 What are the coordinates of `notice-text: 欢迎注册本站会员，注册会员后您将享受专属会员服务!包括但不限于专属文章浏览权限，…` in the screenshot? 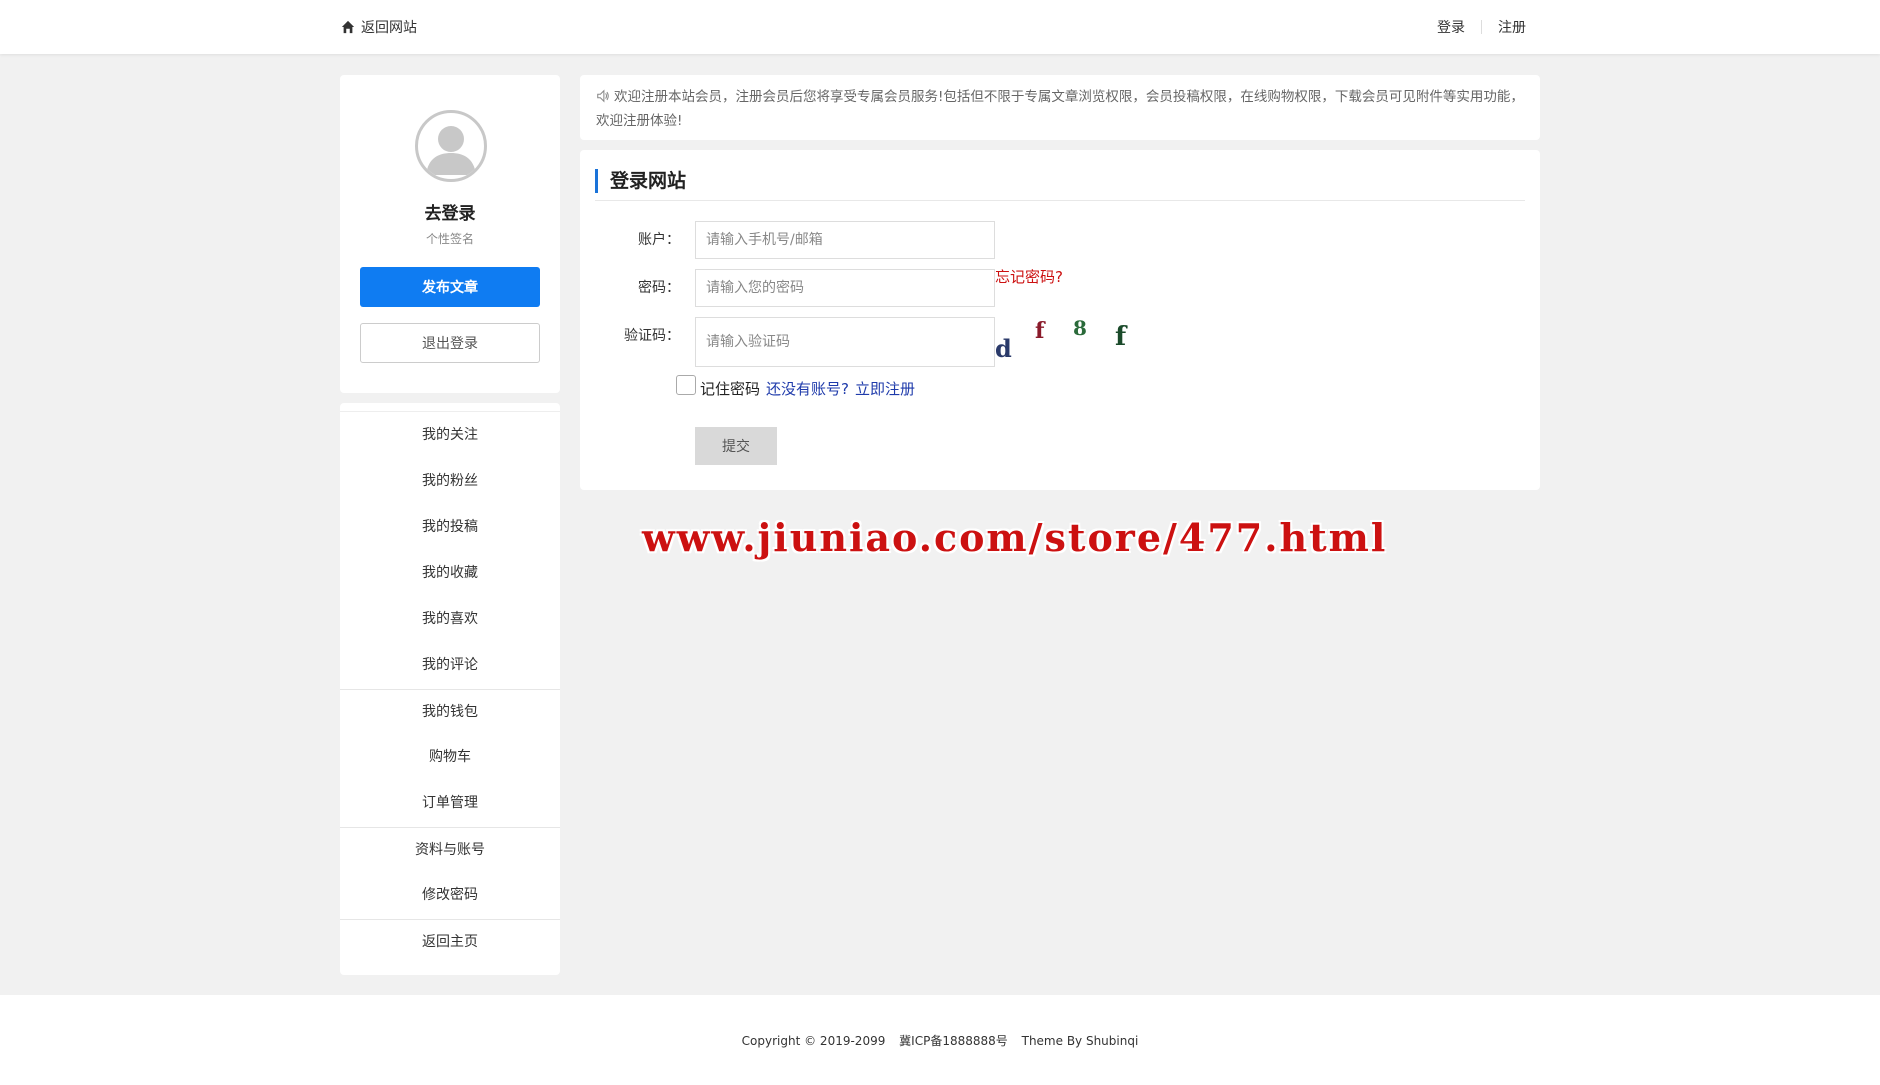 It's located at (1060, 109).